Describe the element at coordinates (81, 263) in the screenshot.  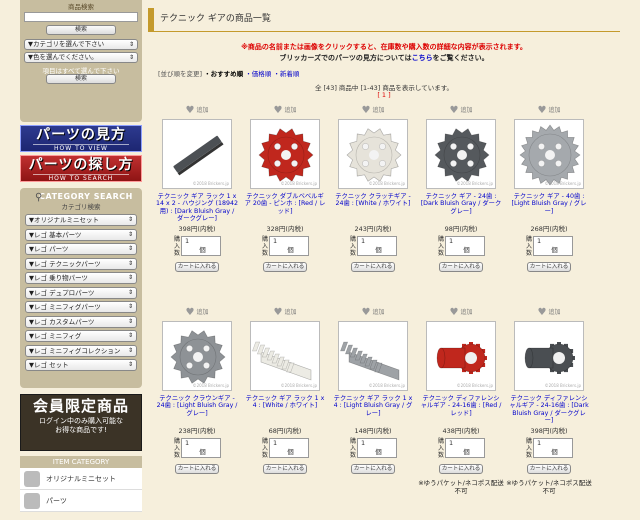
I see `category-dropdown: ▼レゴ テクニックパーツ ⇕` at that location.